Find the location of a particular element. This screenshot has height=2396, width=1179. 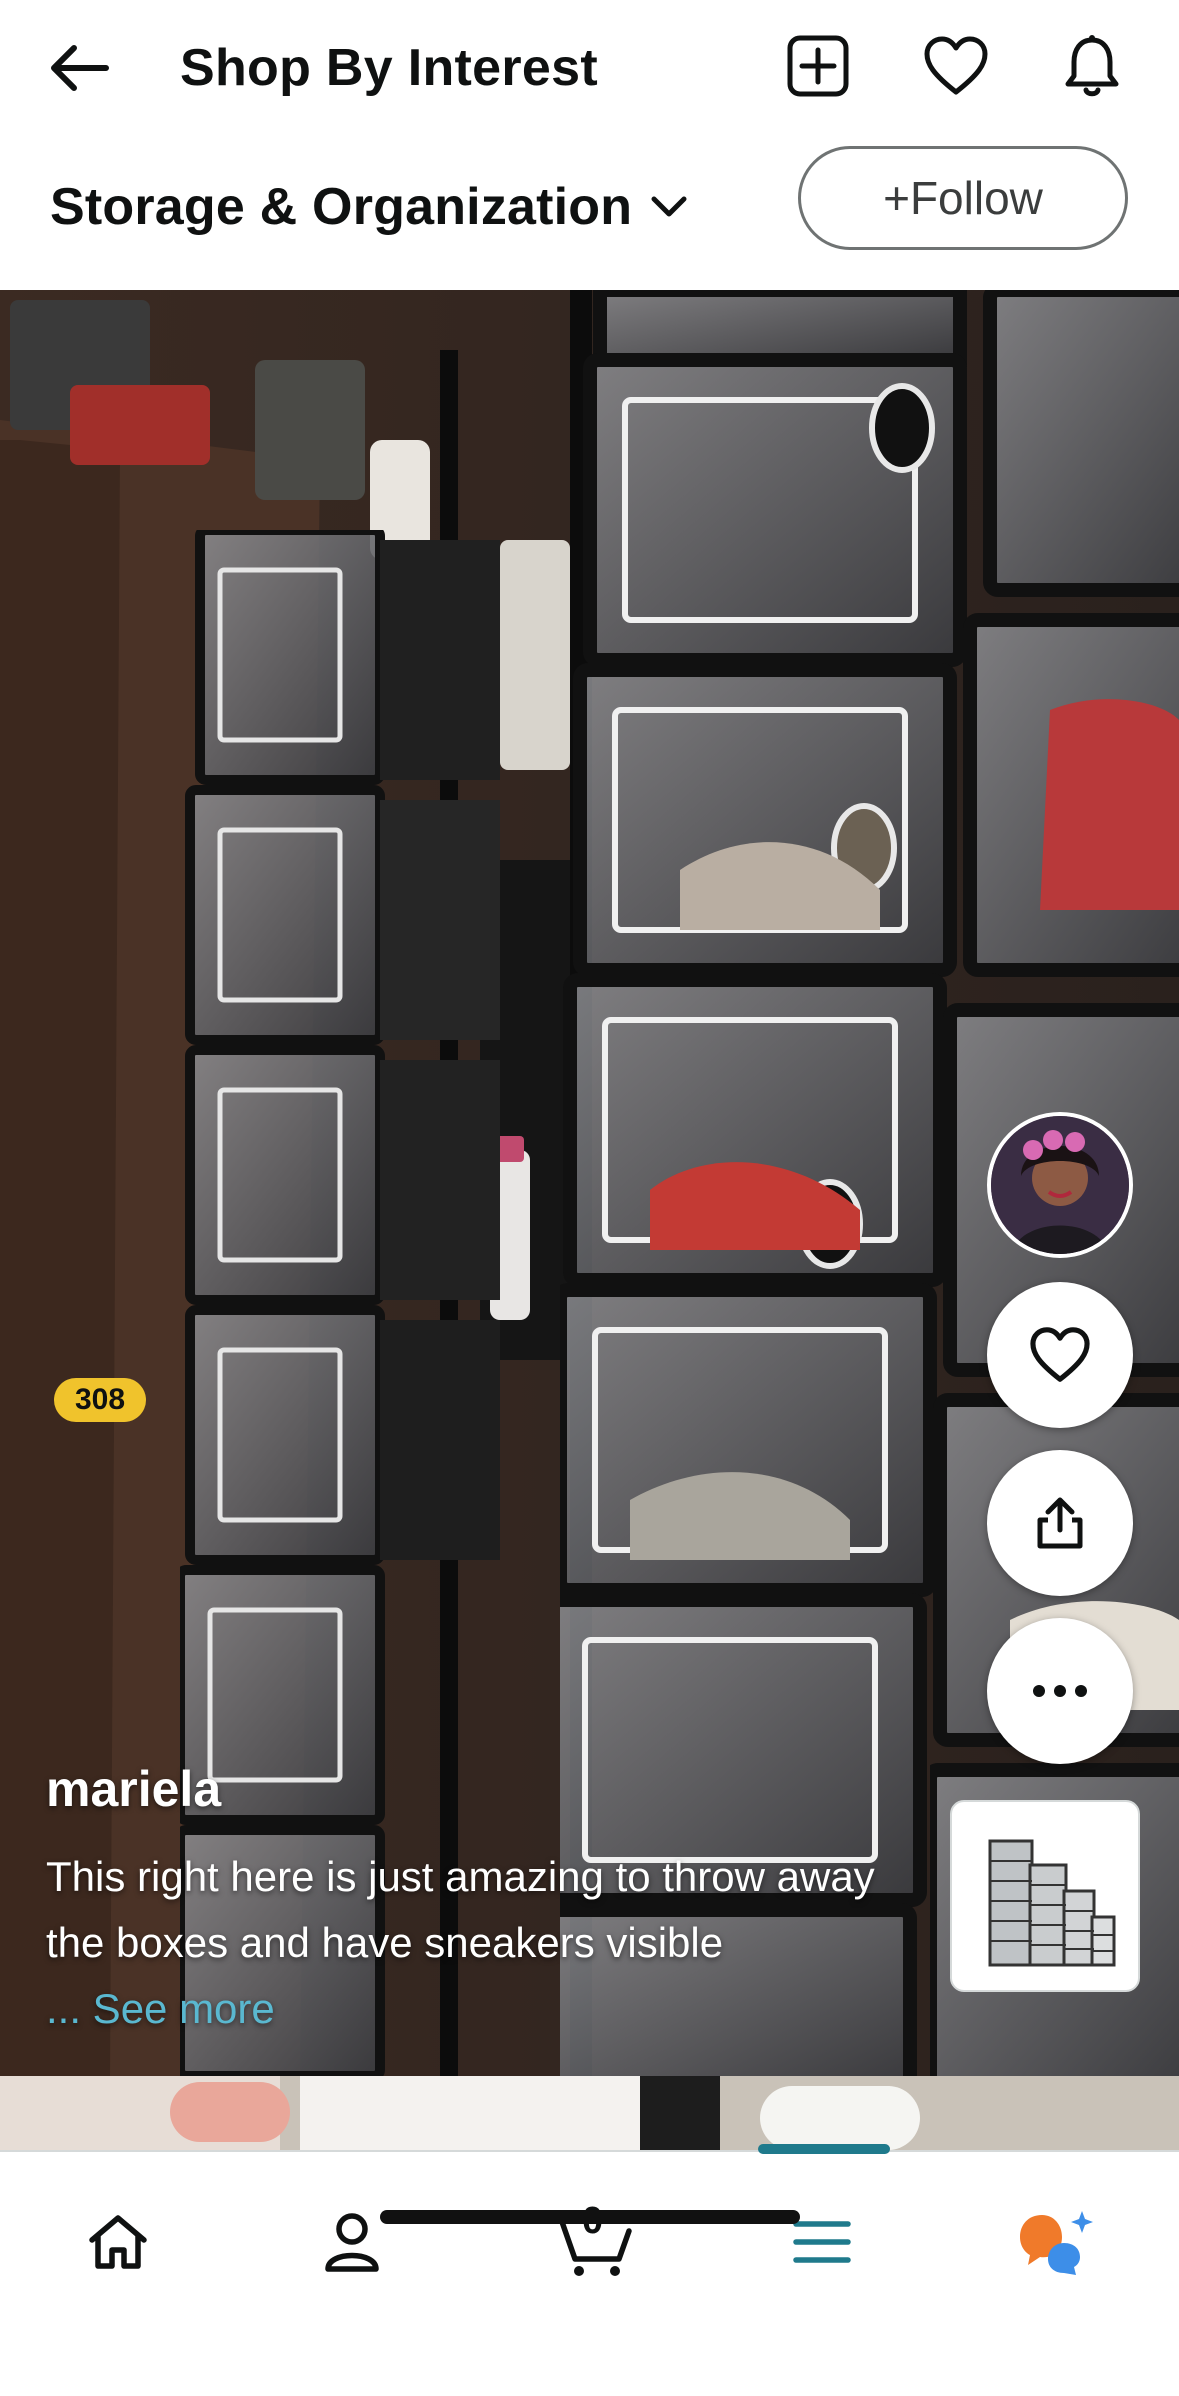

chat-sparkle-icon is located at coordinates (1056, 2243).